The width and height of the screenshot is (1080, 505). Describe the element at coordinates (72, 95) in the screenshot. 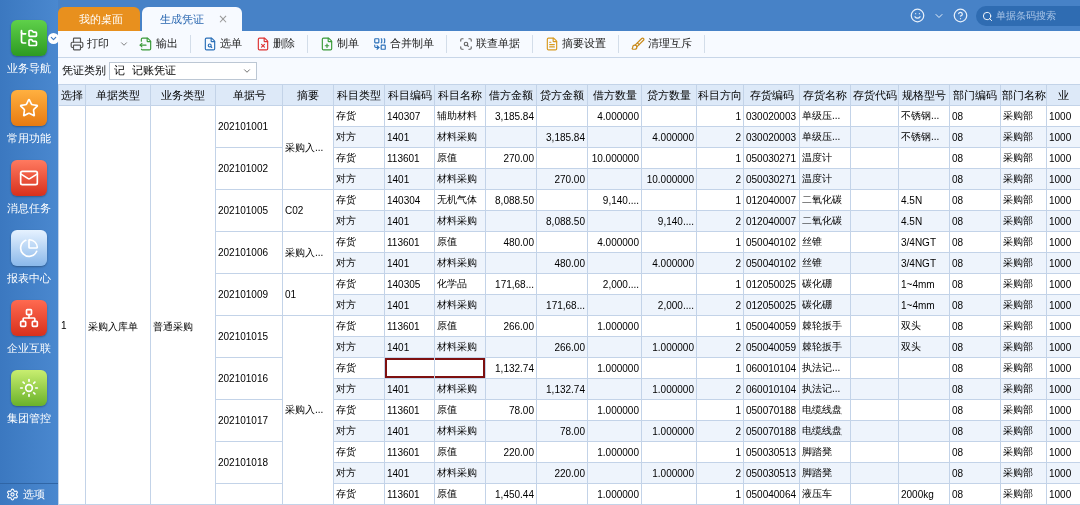

I see `column-header: 选择` at that location.